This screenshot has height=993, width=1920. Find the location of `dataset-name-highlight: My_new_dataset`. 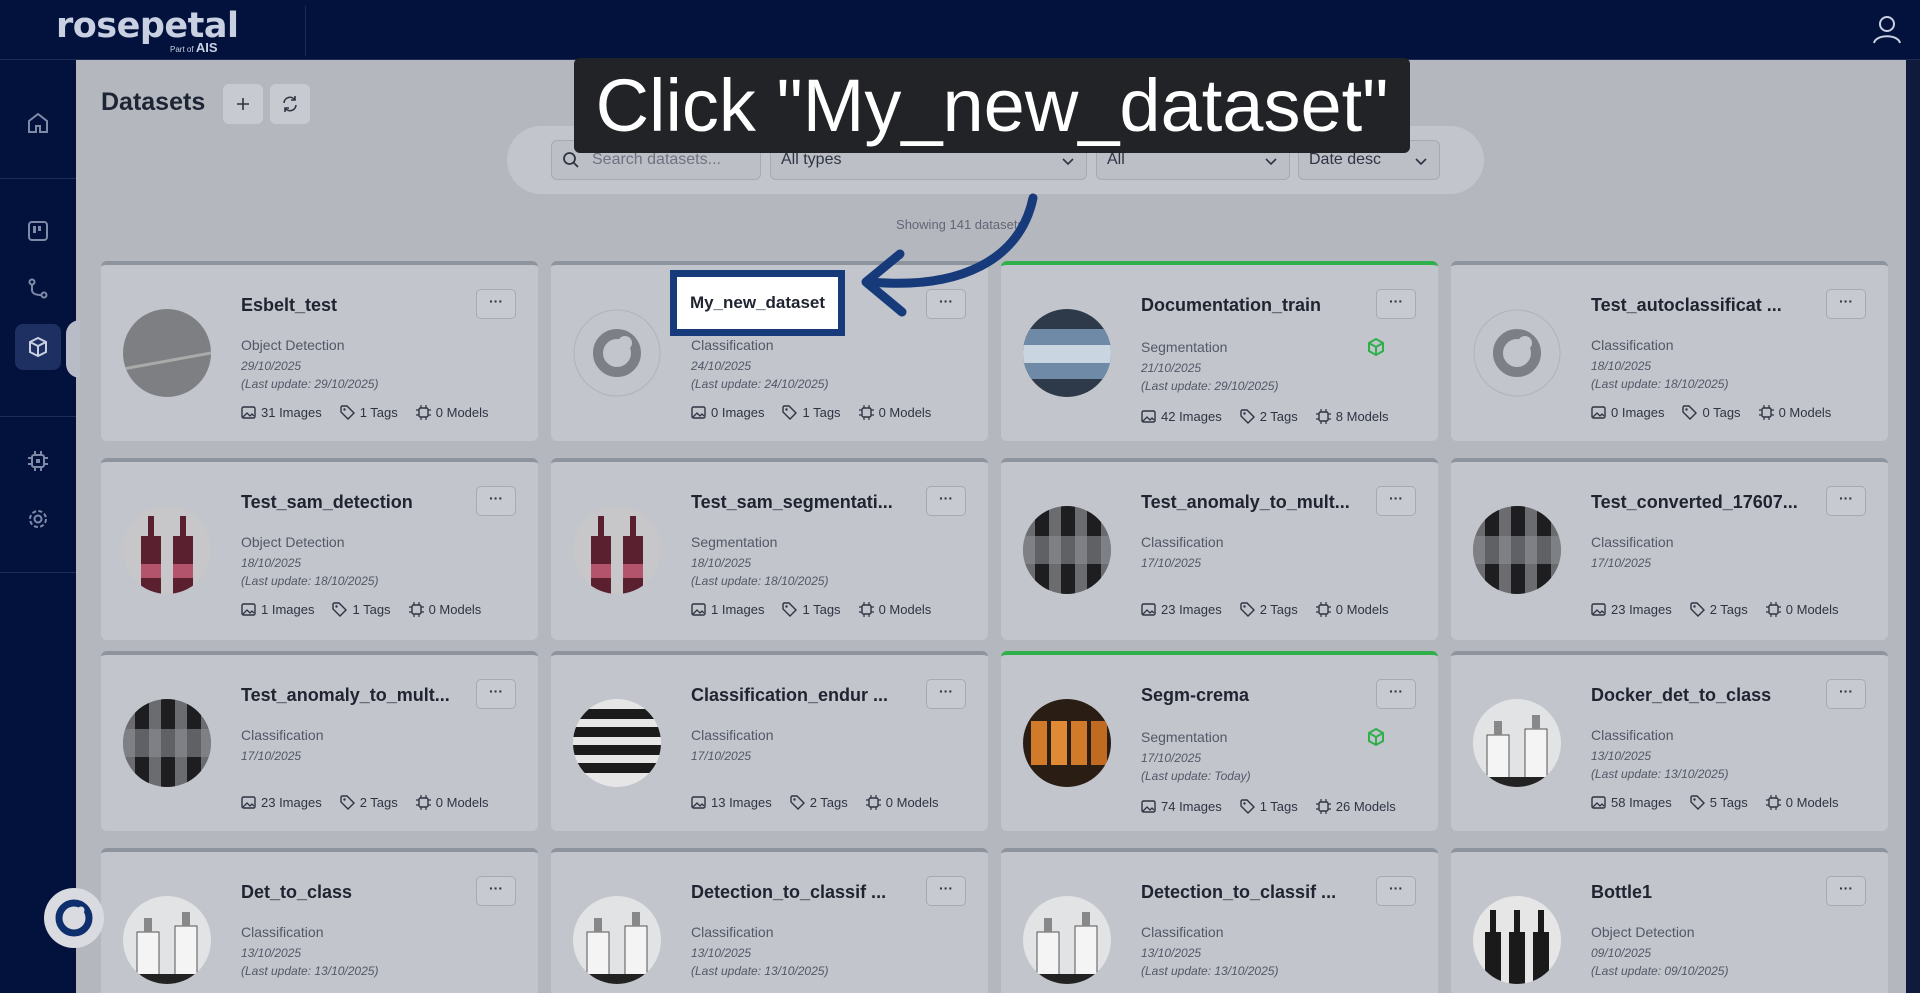

dataset-name-highlight: My_new_dataset is located at coordinates (757, 303).